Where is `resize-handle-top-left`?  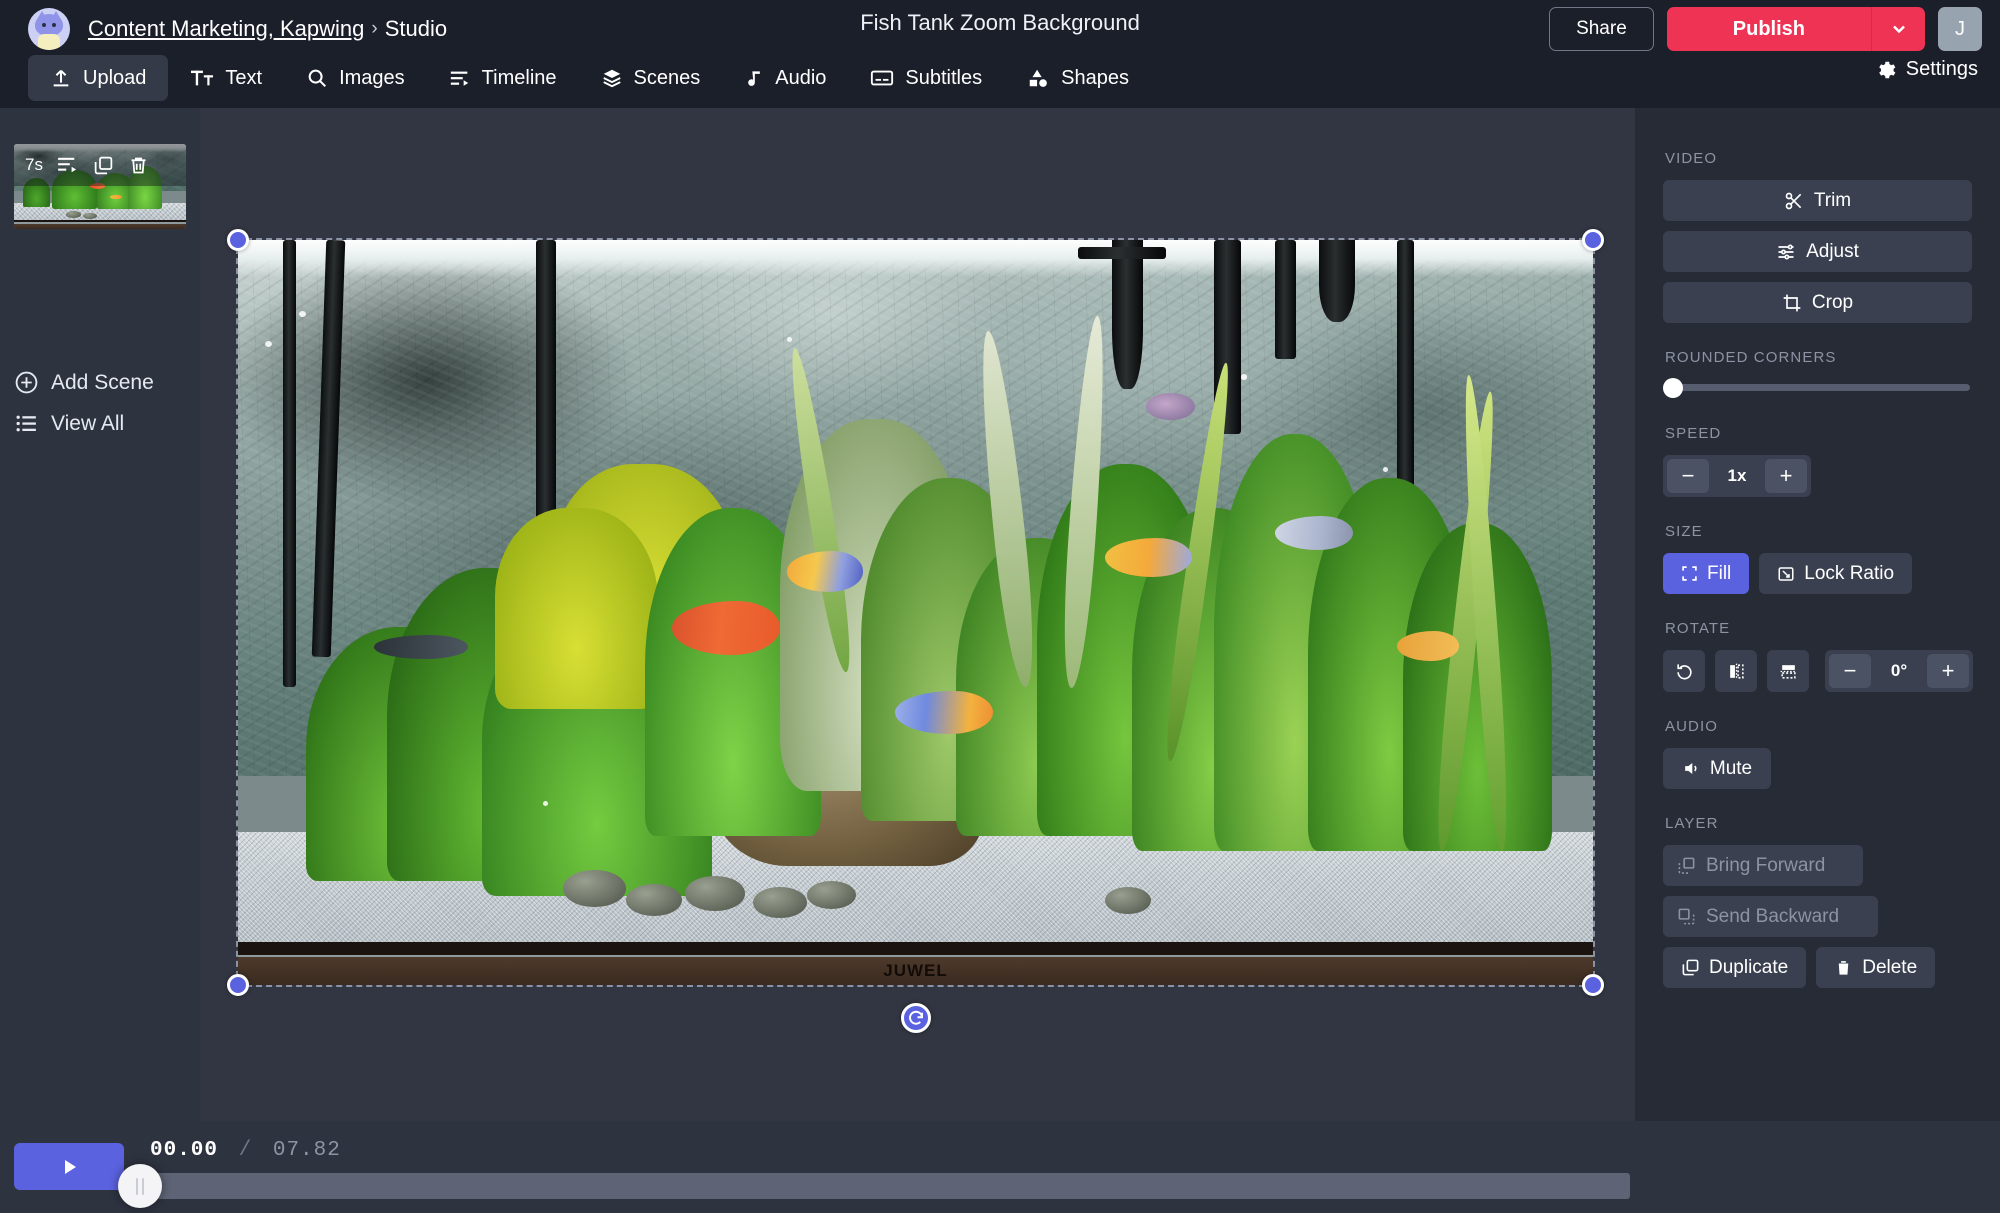
resize-handle-top-left is located at coordinates (238, 240).